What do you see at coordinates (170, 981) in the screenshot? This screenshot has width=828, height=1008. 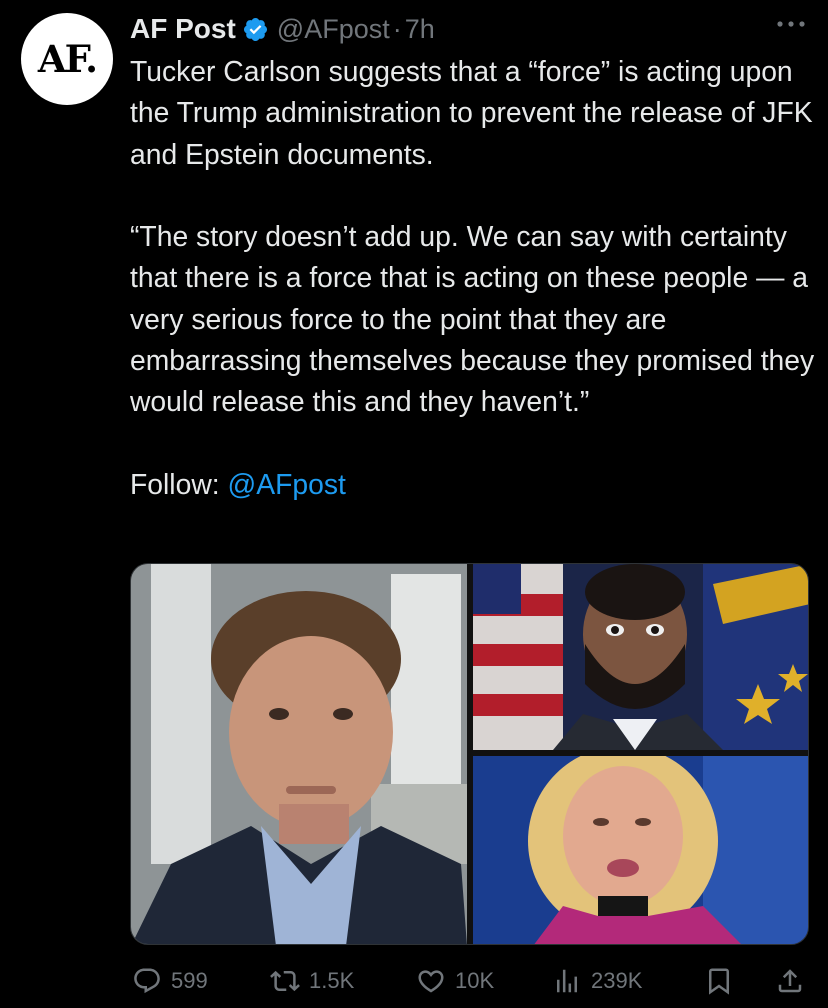 I see `reply-button: 599` at bounding box center [170, 981].